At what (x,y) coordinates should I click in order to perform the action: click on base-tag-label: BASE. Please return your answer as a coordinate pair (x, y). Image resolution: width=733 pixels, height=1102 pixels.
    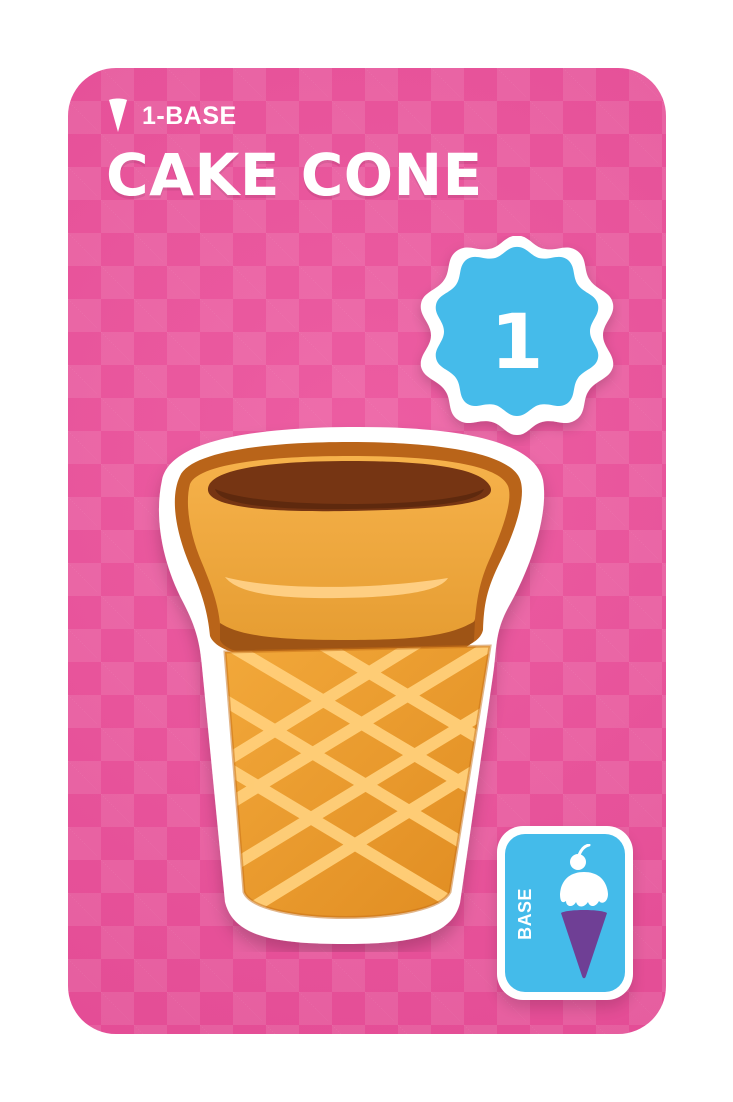
    Looking at the image, I should click on (525, 914).